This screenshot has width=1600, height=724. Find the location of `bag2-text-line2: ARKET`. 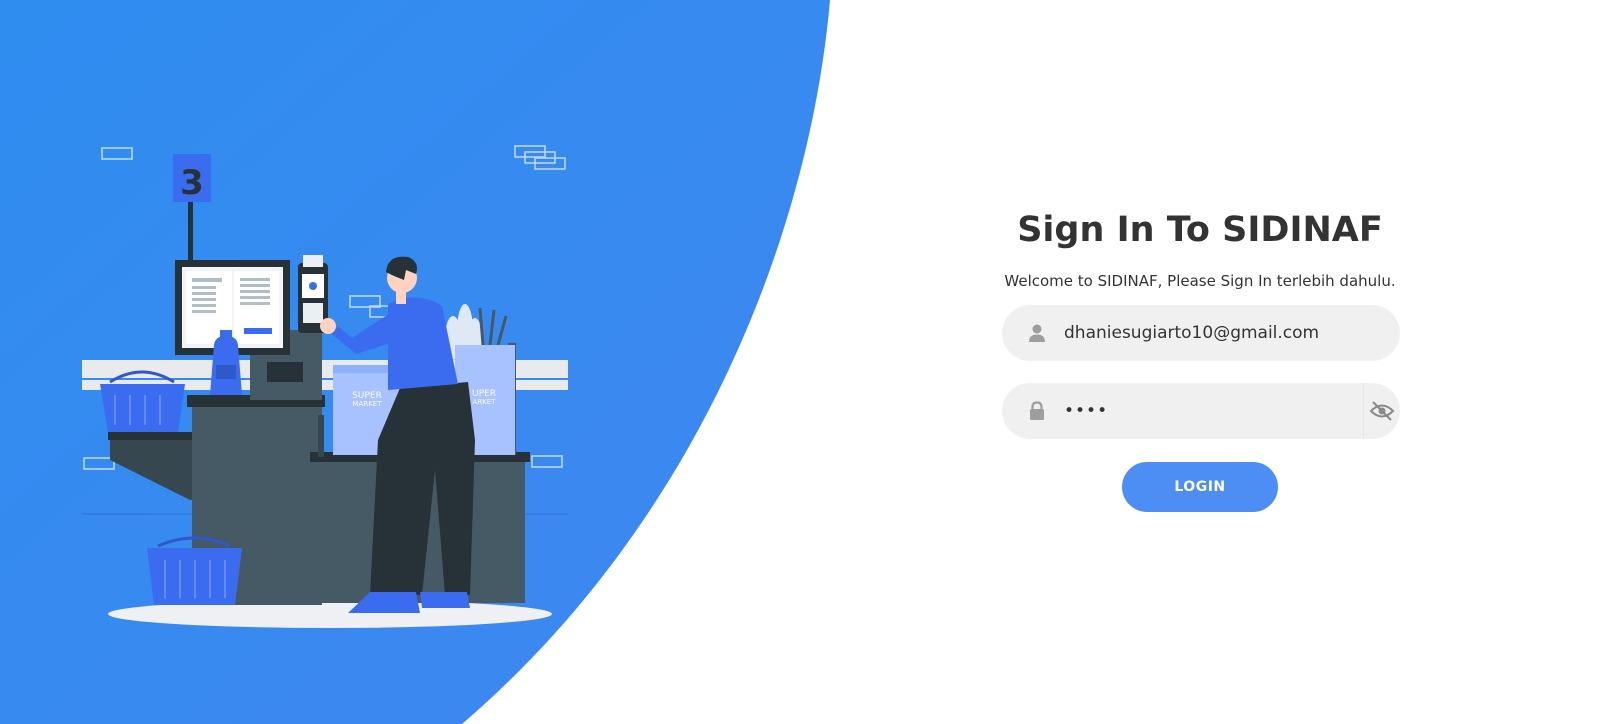

bag2-text-line2: ARKET is located at coordinates (485, 402).